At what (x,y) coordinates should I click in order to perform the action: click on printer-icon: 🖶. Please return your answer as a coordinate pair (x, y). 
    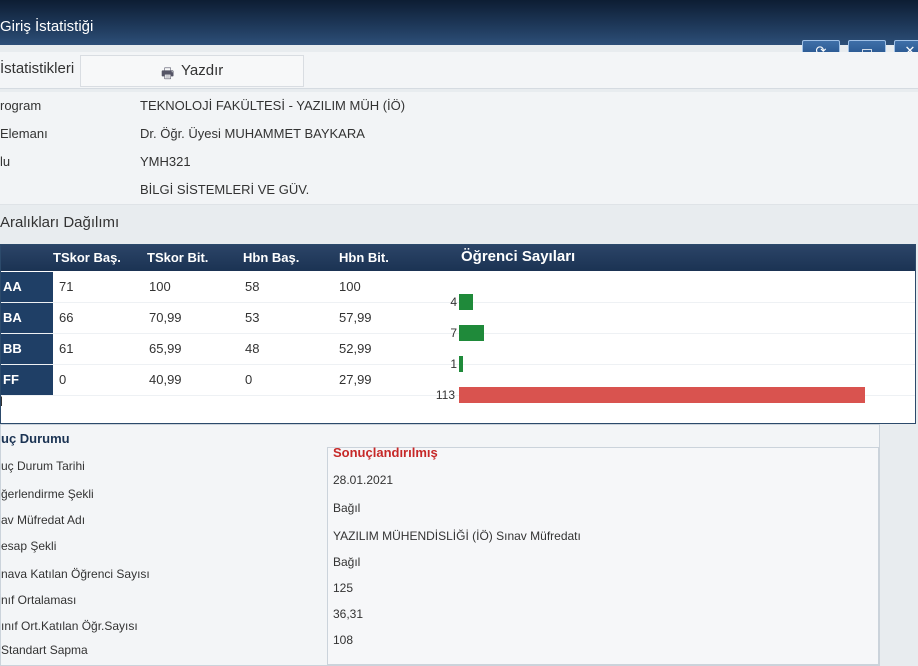
    Looking at the image, I should click on (168, 73).